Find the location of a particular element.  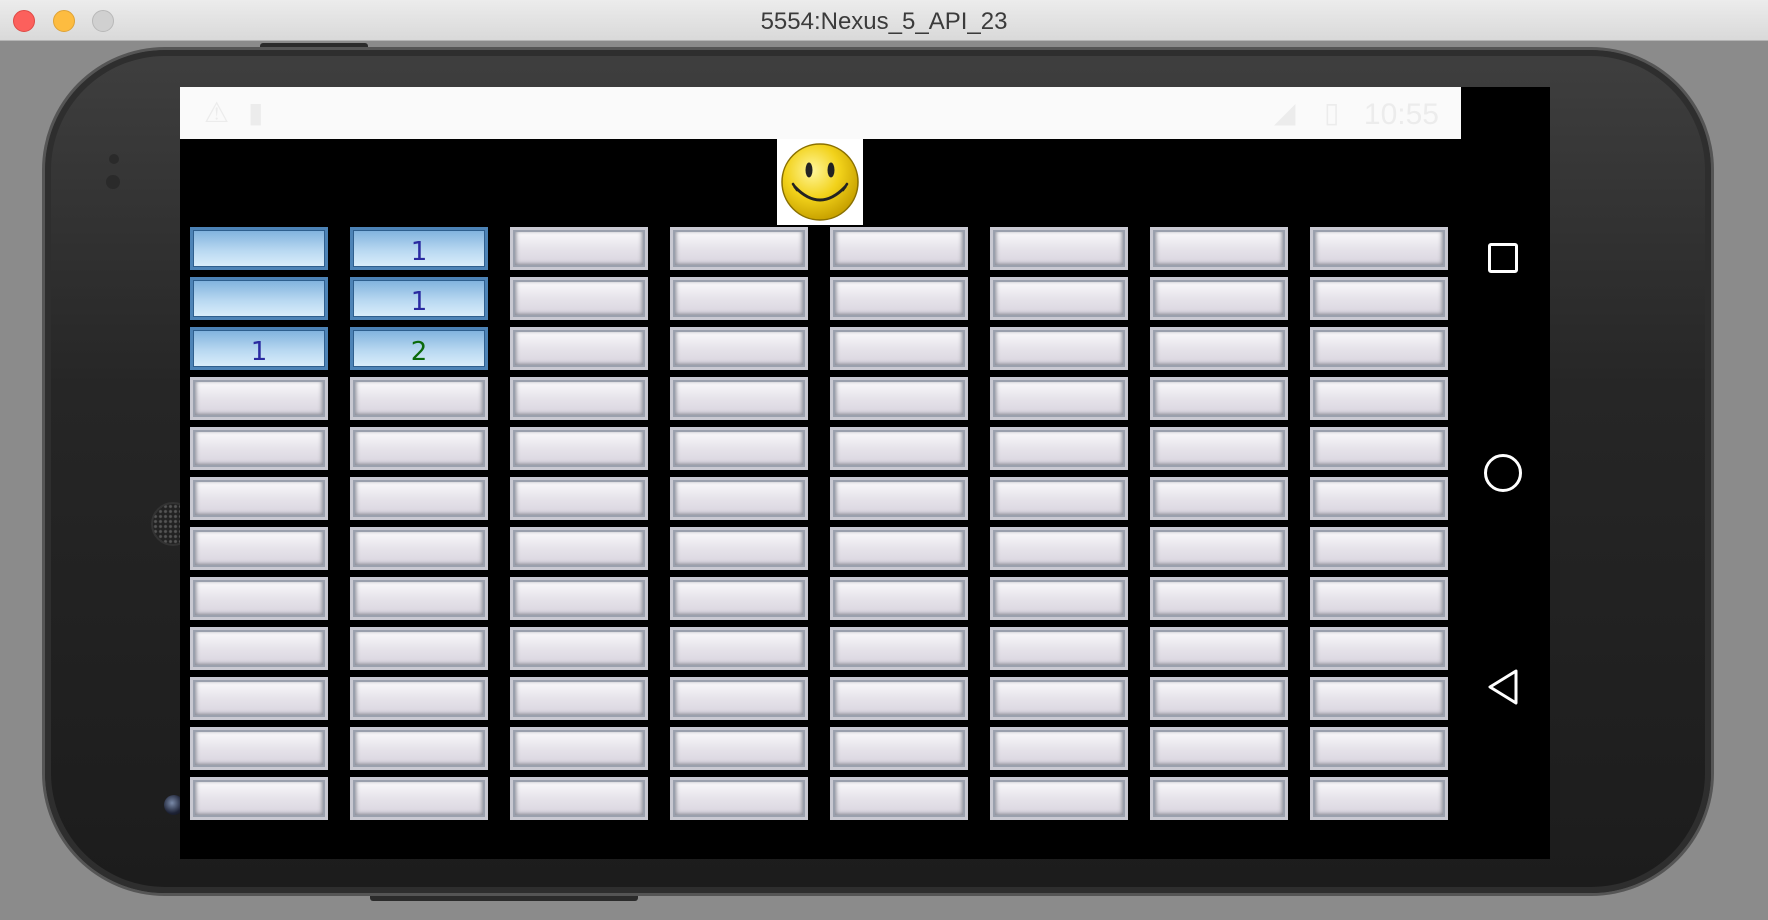

home-icon is located at coordinates (1503, 473).